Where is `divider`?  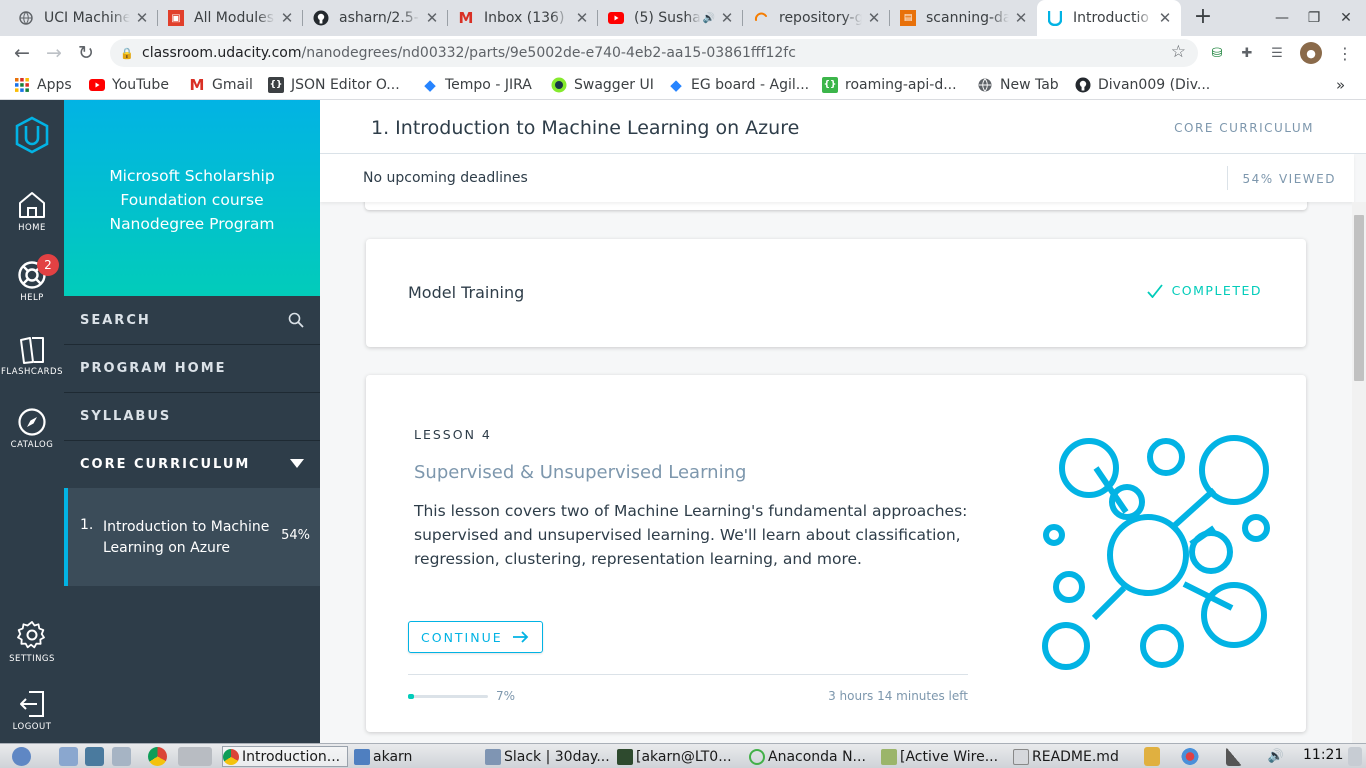
divider is located at coordinates (688, 674).